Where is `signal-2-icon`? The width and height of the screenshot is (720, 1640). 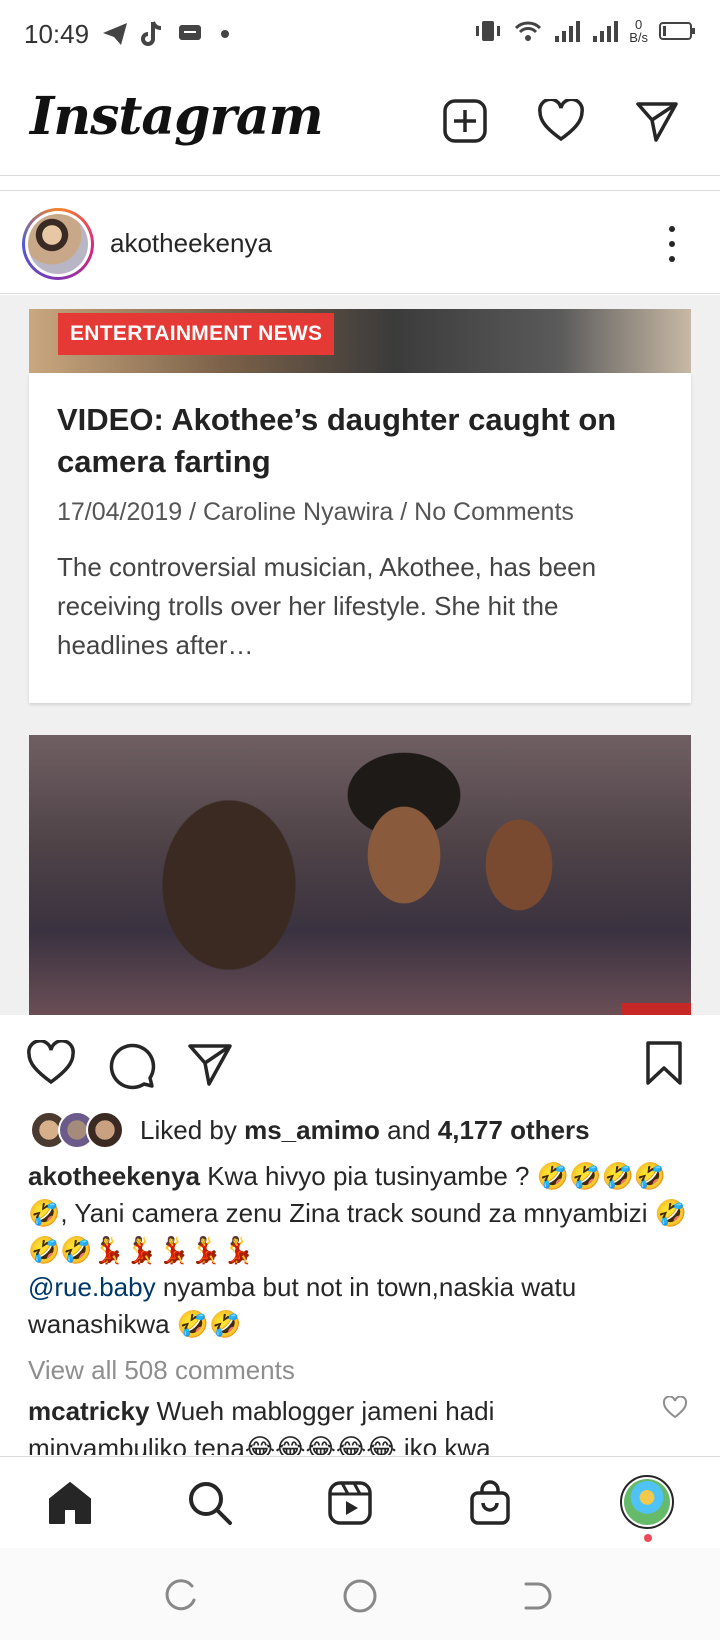 signal-2-icon is located at coordinates (606, 31).